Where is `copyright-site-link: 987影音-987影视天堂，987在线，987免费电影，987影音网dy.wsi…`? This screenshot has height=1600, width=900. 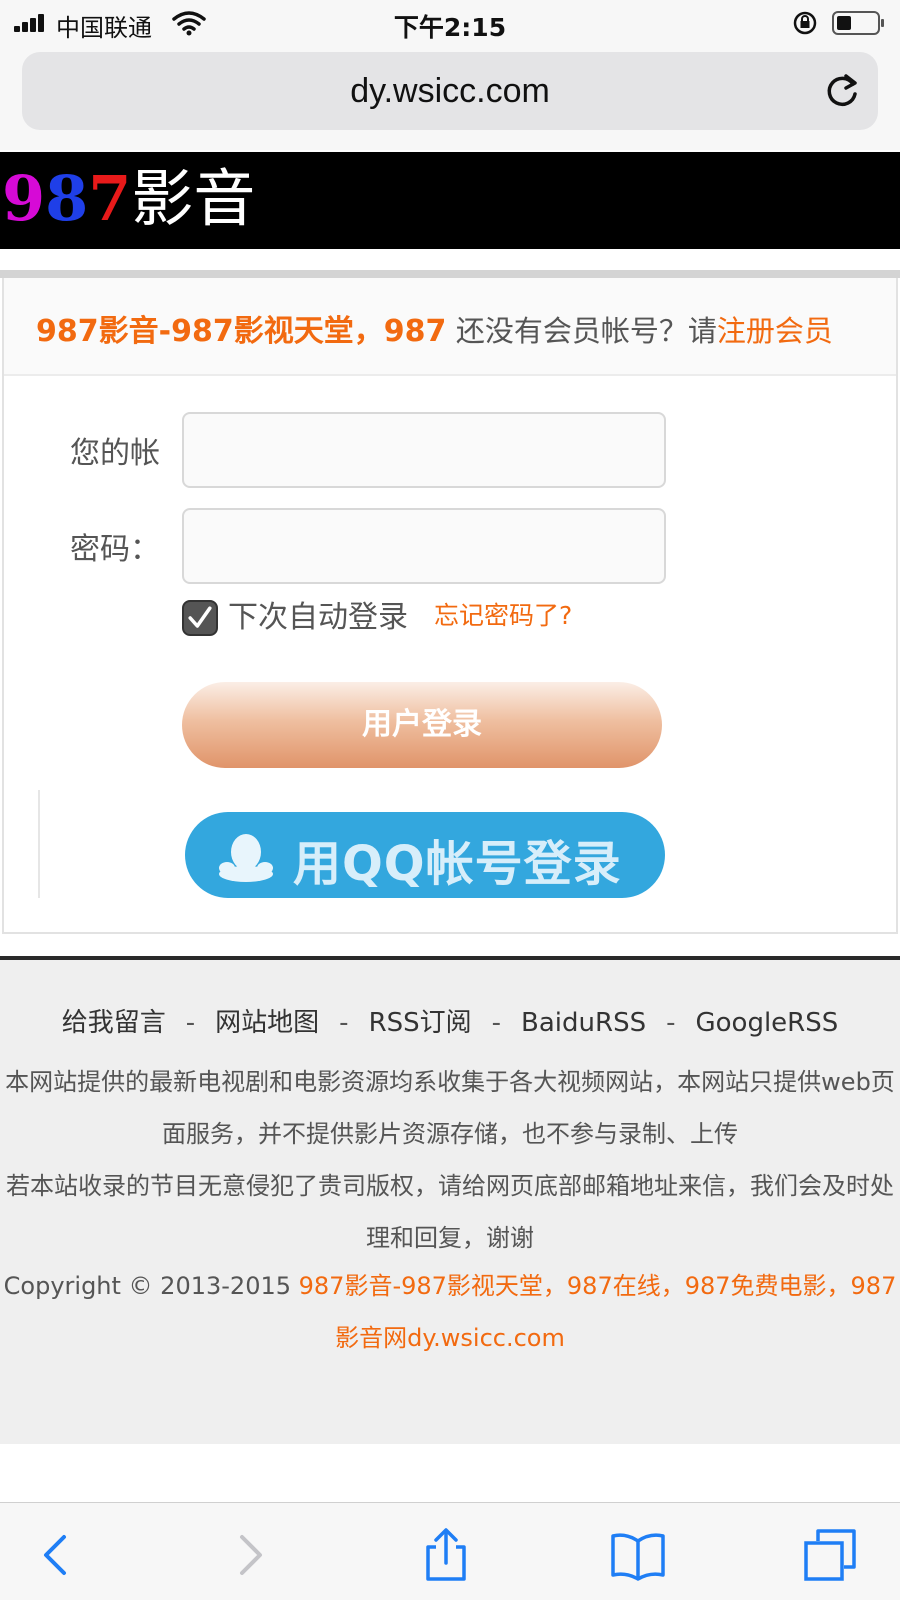
copyright-site-link: 987影音-987影视天堂，987在线，987免费电影，987影音网dy.wsi… is located at coordinates (598, 1312).